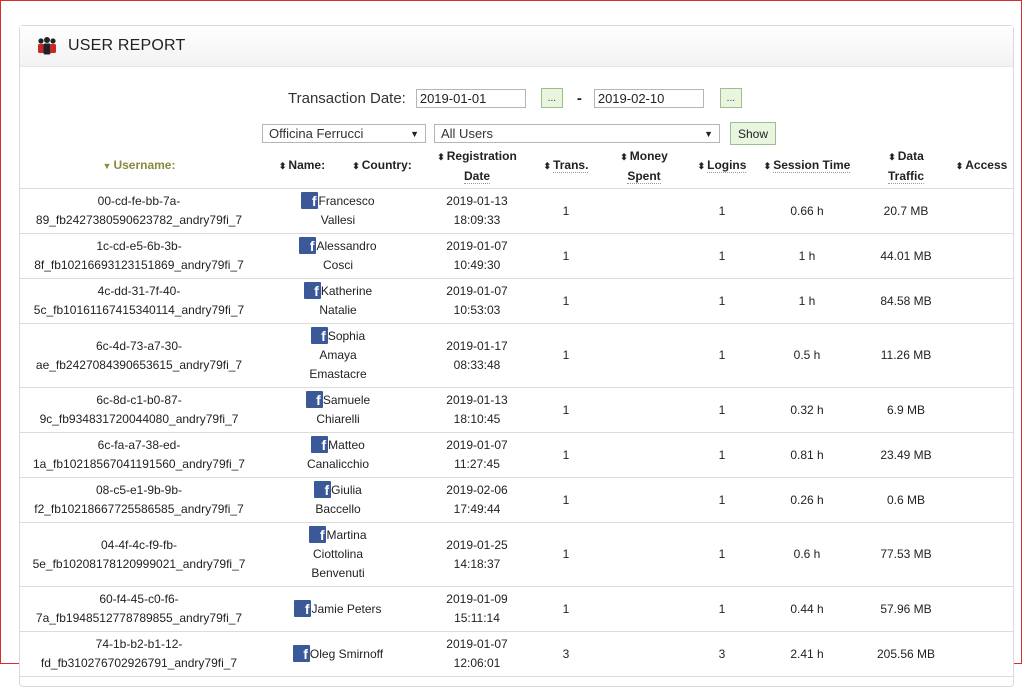  Describe the element at coordinates (906, 609) in the screenshot. I see `data-traffic-cell: 57.96 MB` at that location.